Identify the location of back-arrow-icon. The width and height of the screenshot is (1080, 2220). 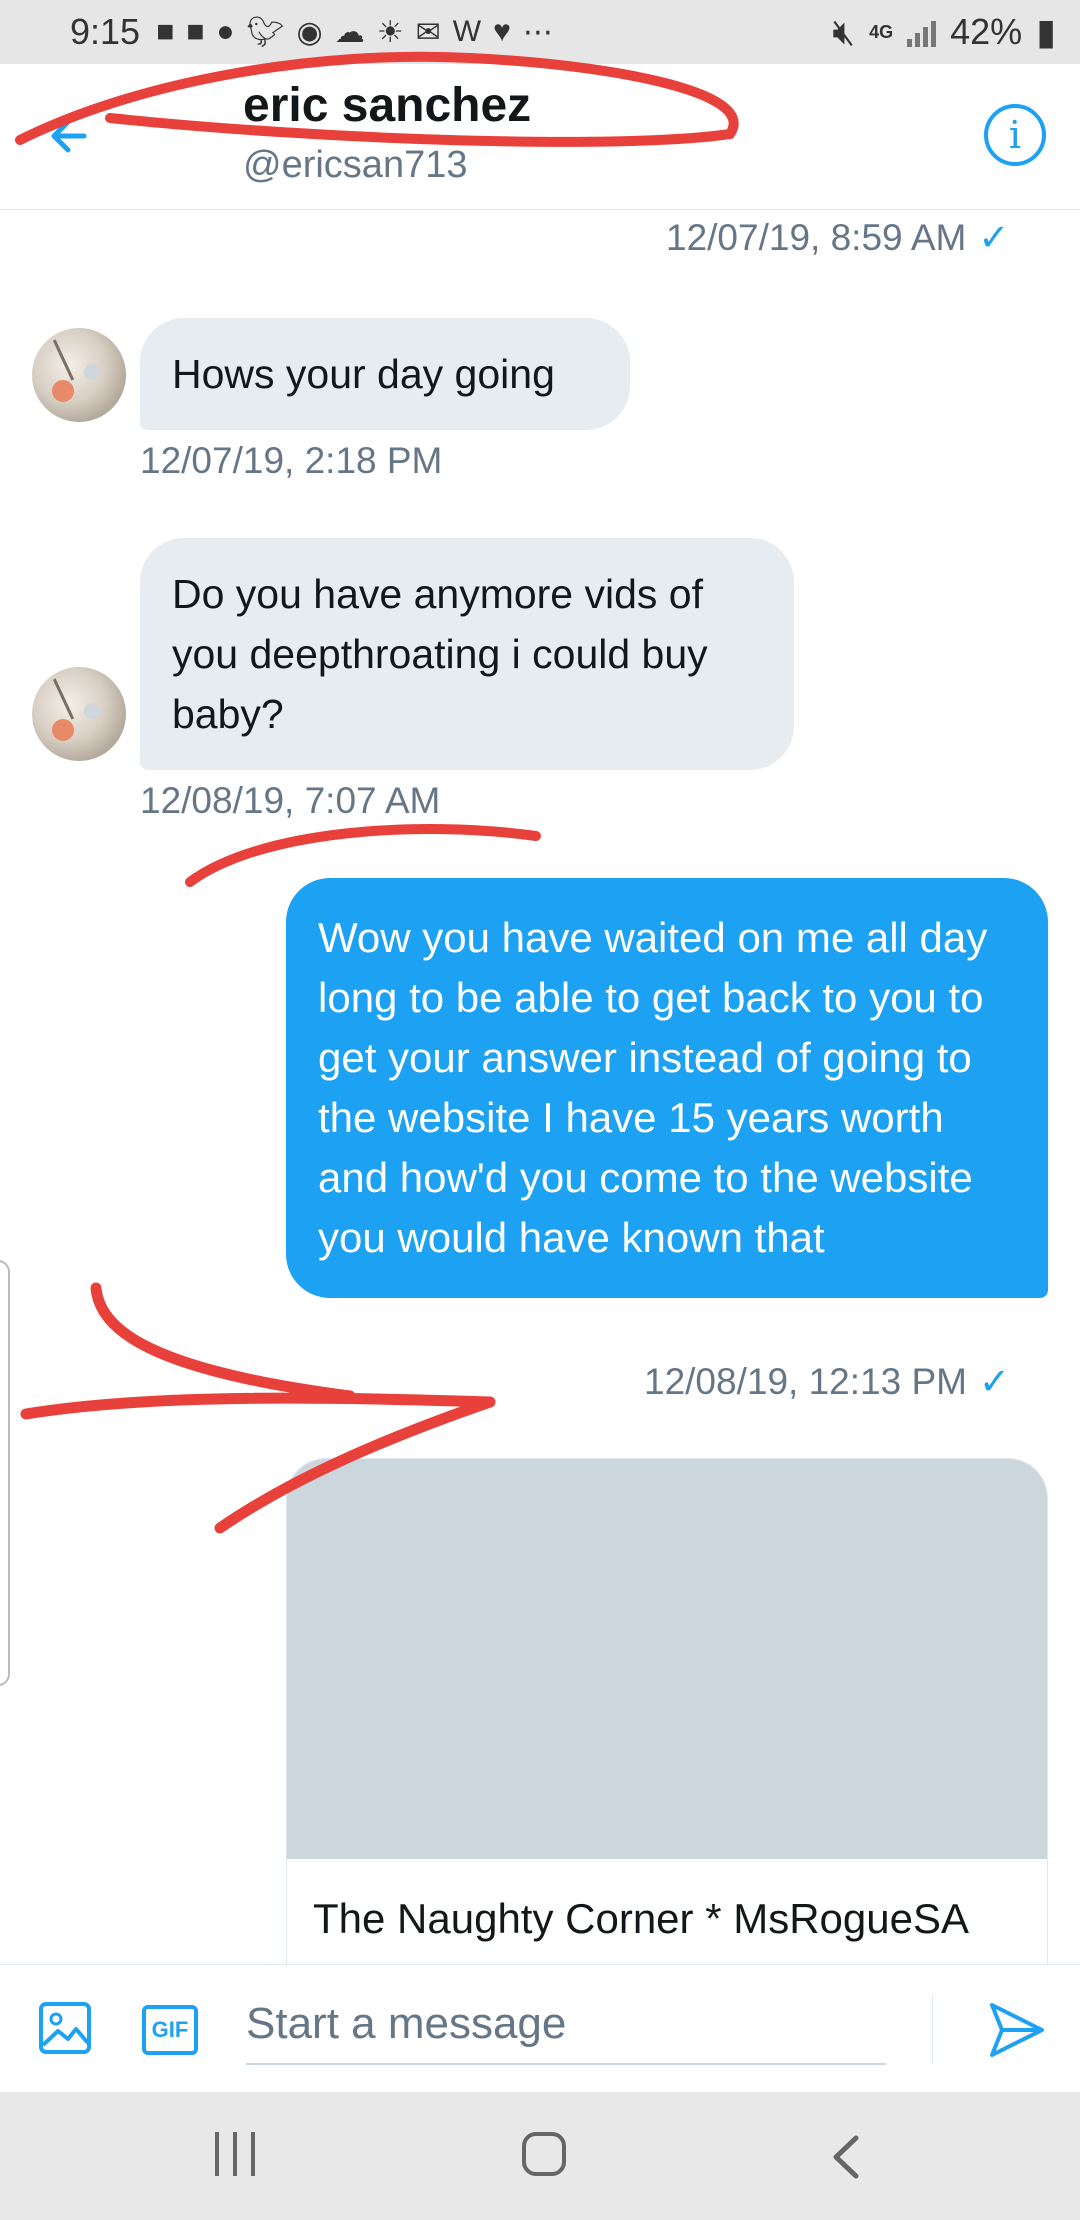
(69, 136).